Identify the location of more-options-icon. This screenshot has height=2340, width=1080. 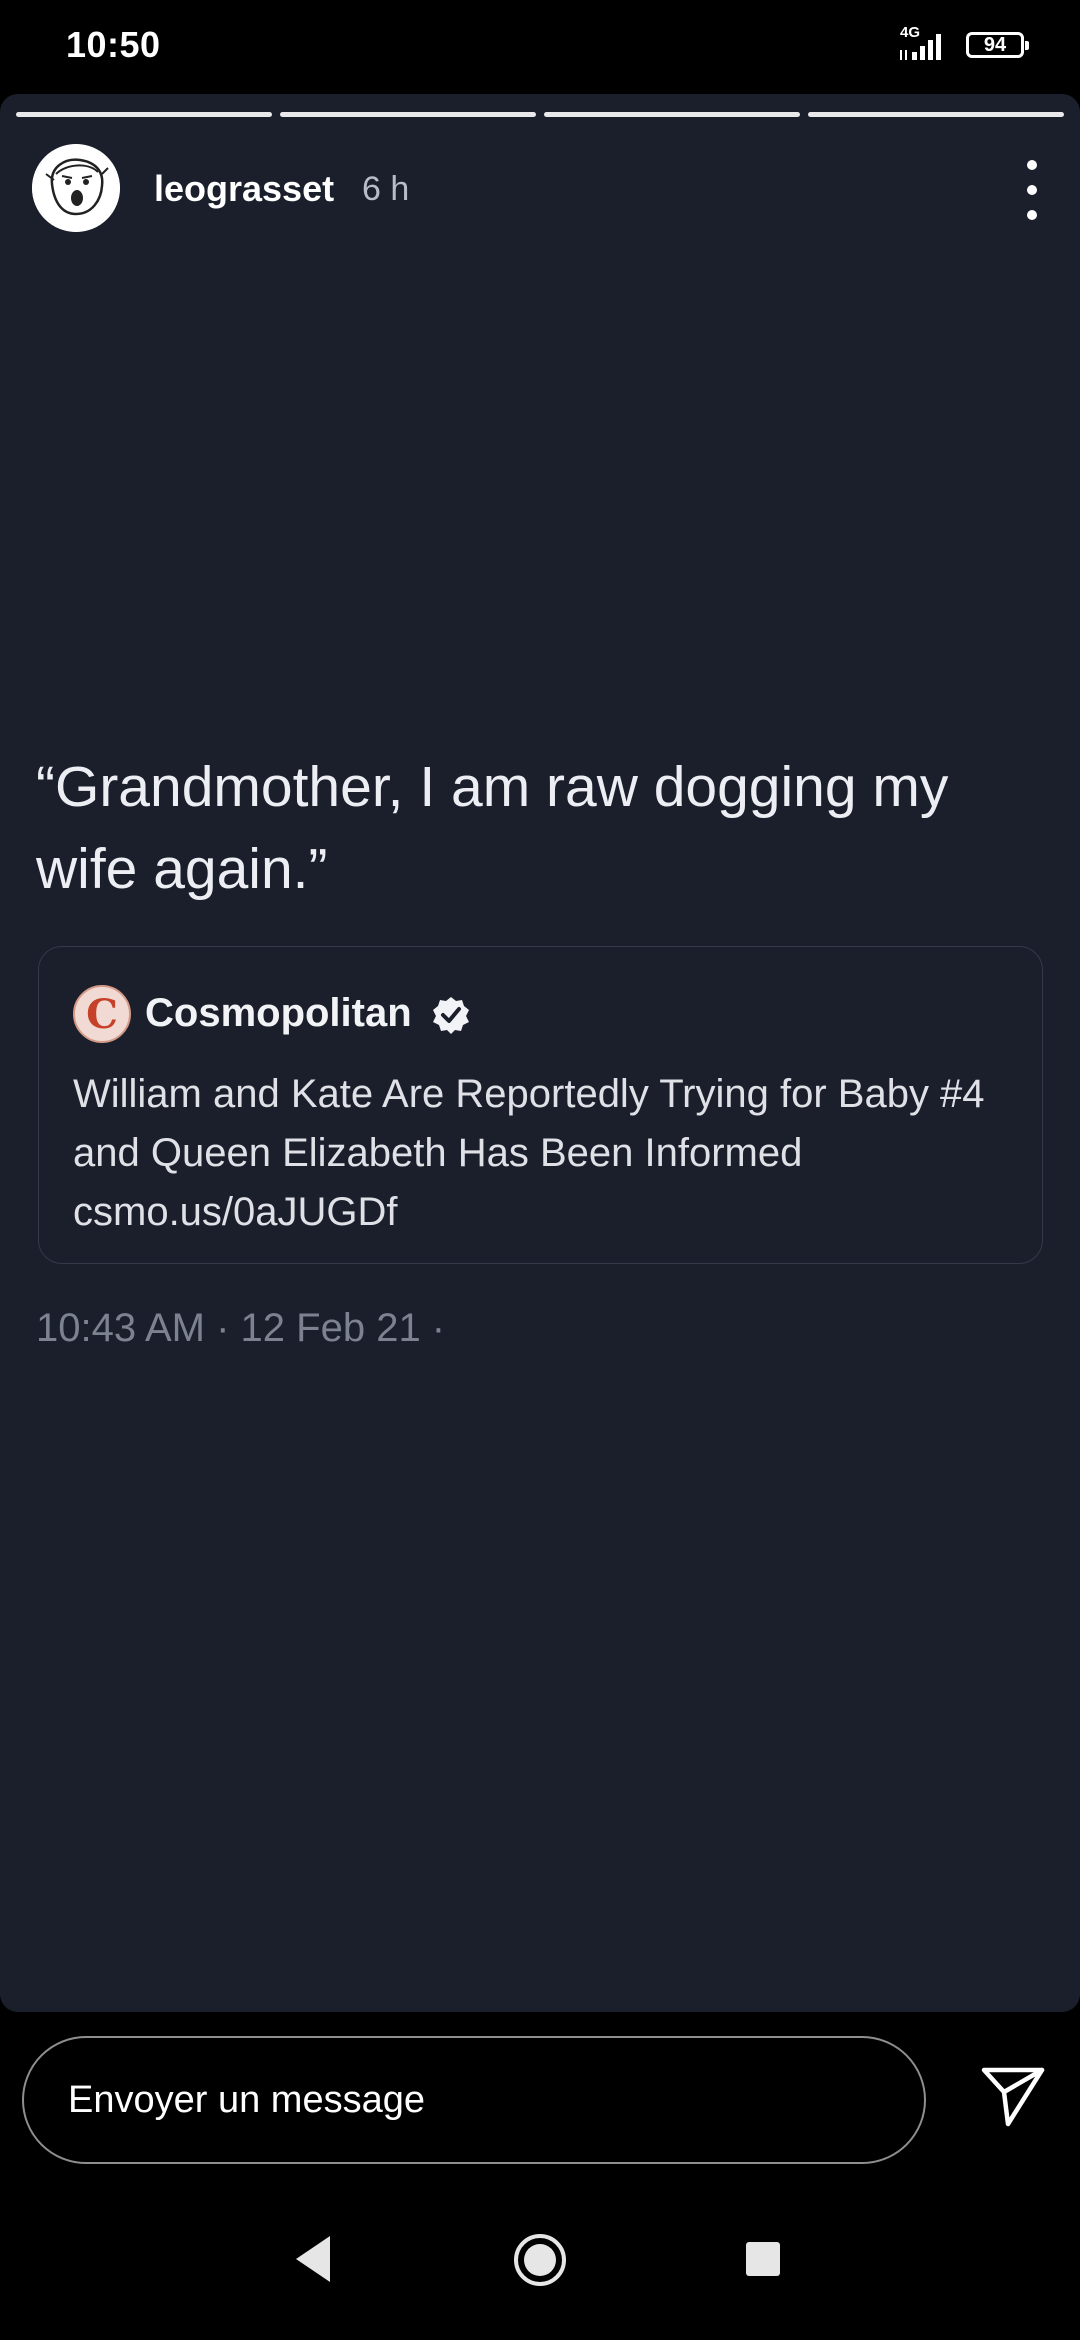
(1032, 190).